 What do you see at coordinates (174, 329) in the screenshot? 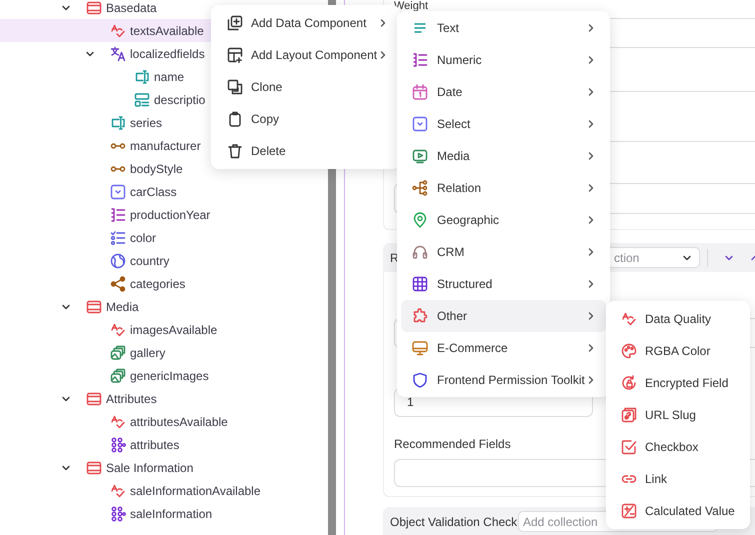
I see `node-label: imagesAvailable` at bounding box center [174, 329].